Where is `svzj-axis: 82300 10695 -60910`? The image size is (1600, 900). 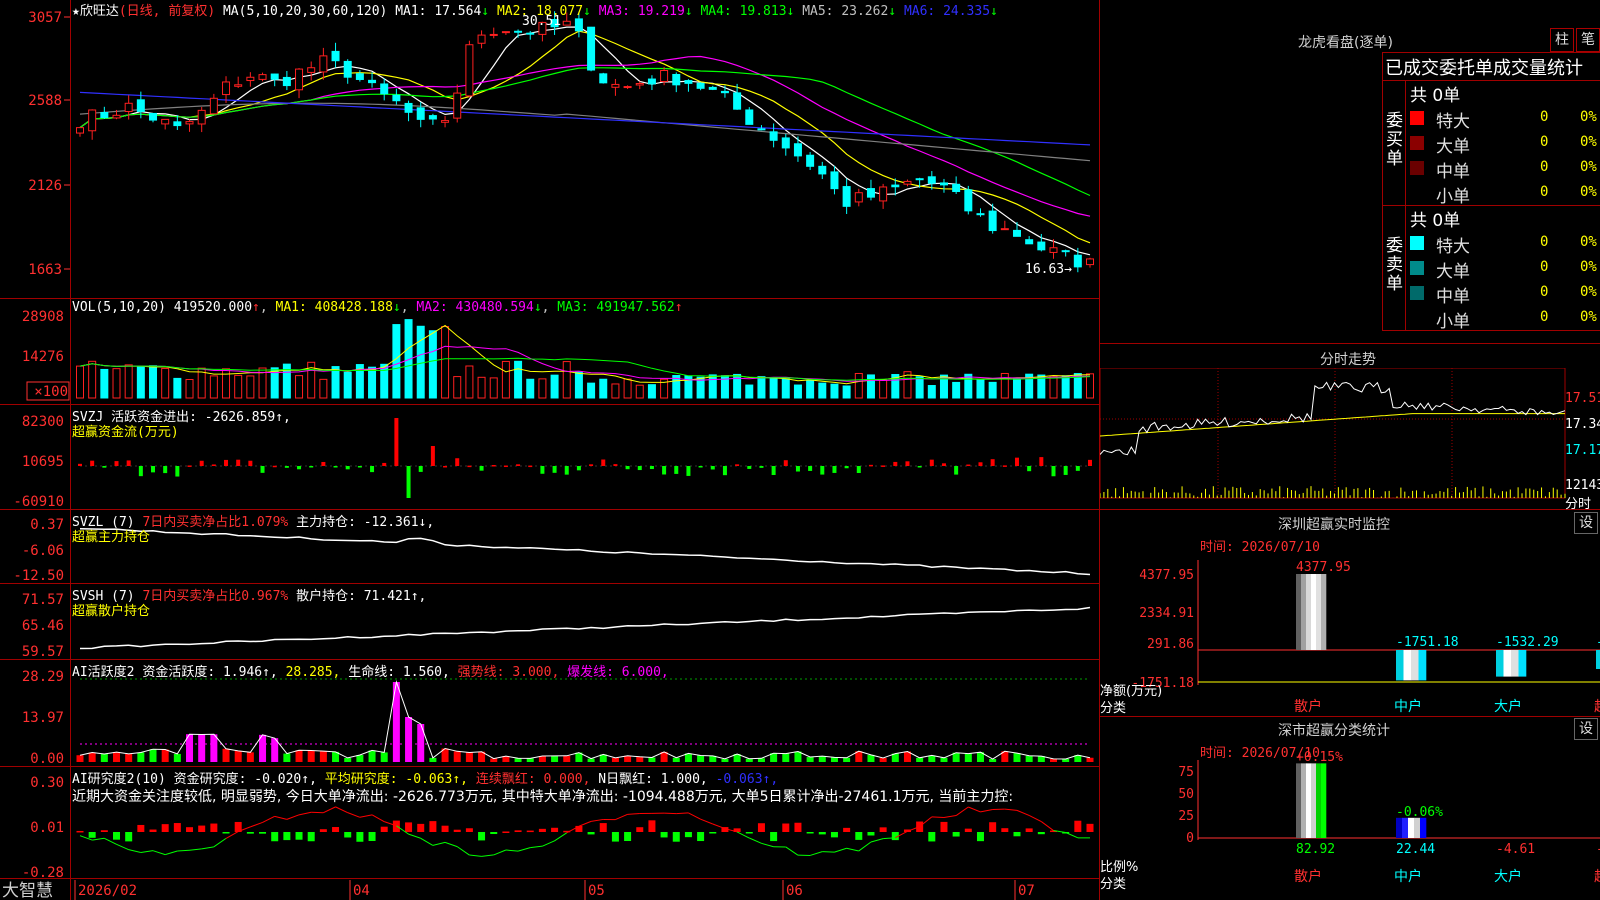
svzj-axis: 82300 10695 -60910 is located at coordinates (38, 462).